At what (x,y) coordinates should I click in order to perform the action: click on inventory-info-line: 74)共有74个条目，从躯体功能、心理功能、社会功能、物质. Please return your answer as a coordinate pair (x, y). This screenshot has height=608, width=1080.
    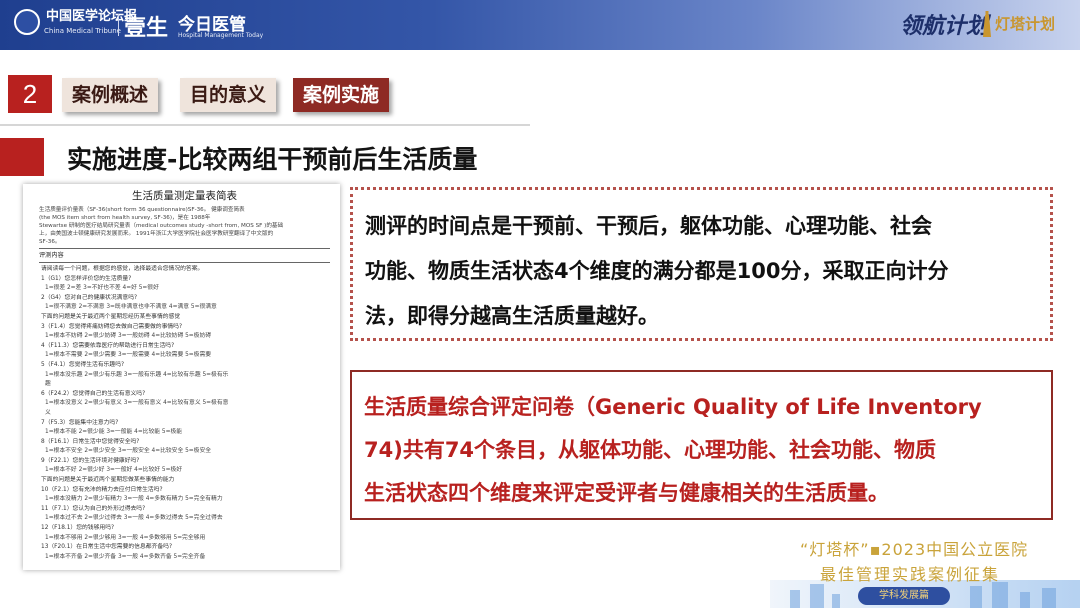
    Looking at the image, I should click on (650, 450).